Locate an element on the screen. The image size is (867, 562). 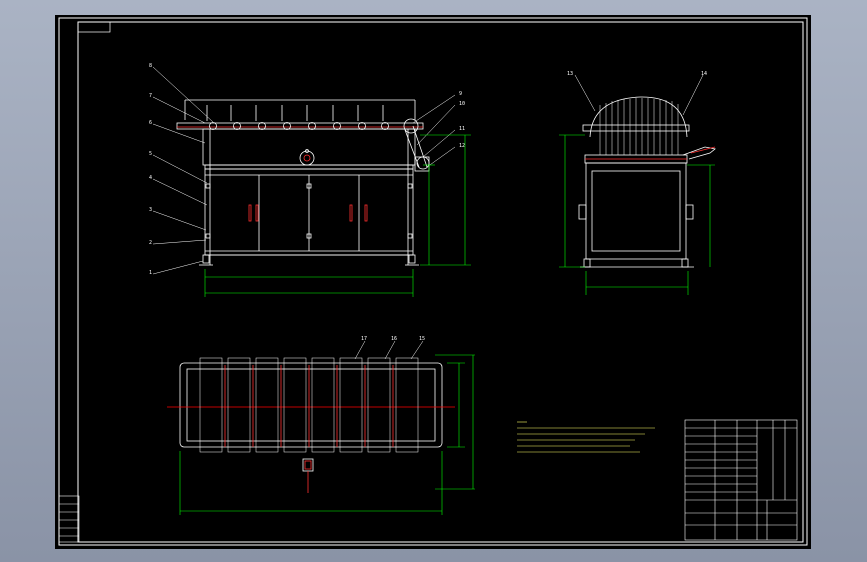
callout-9: 9 is located at coordinates (460, 94).